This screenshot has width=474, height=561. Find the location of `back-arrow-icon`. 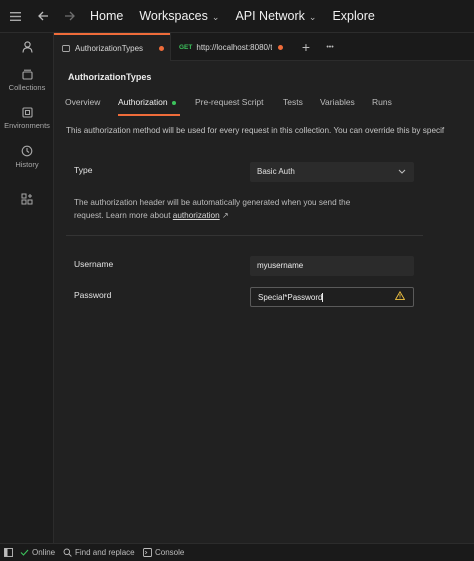

back-arrow-icon is located at coordinates (43, 16).